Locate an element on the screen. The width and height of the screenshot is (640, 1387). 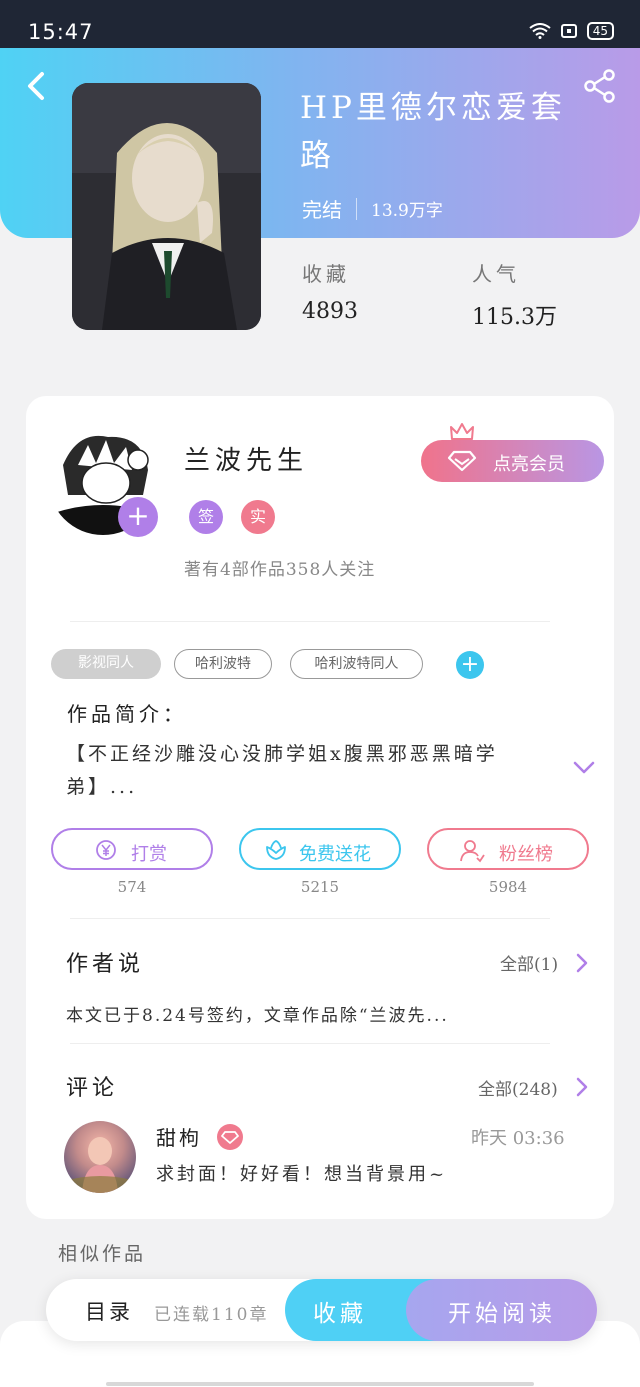
tip-count: 574 is located at coordinates (132, 887).